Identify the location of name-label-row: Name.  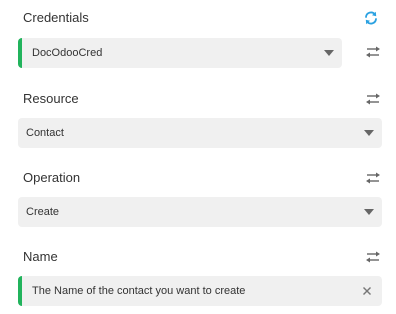
(200, 257).